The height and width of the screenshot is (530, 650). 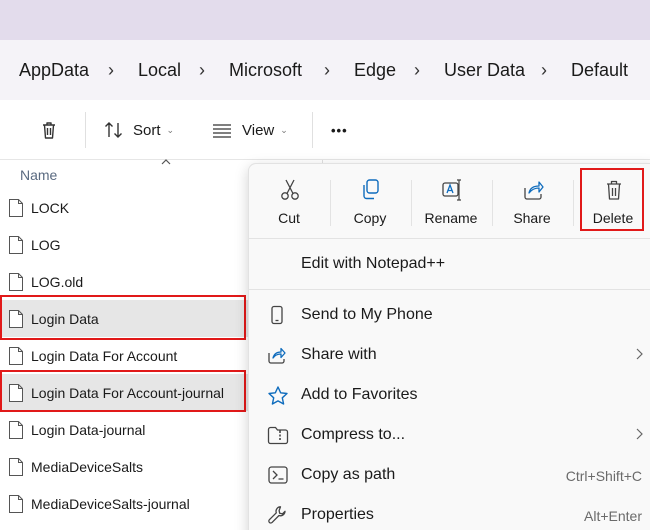 What do you see at coordinates (290, 189) in the screenshot?
I see `scissors-icon` at bounding box center [290, 189].